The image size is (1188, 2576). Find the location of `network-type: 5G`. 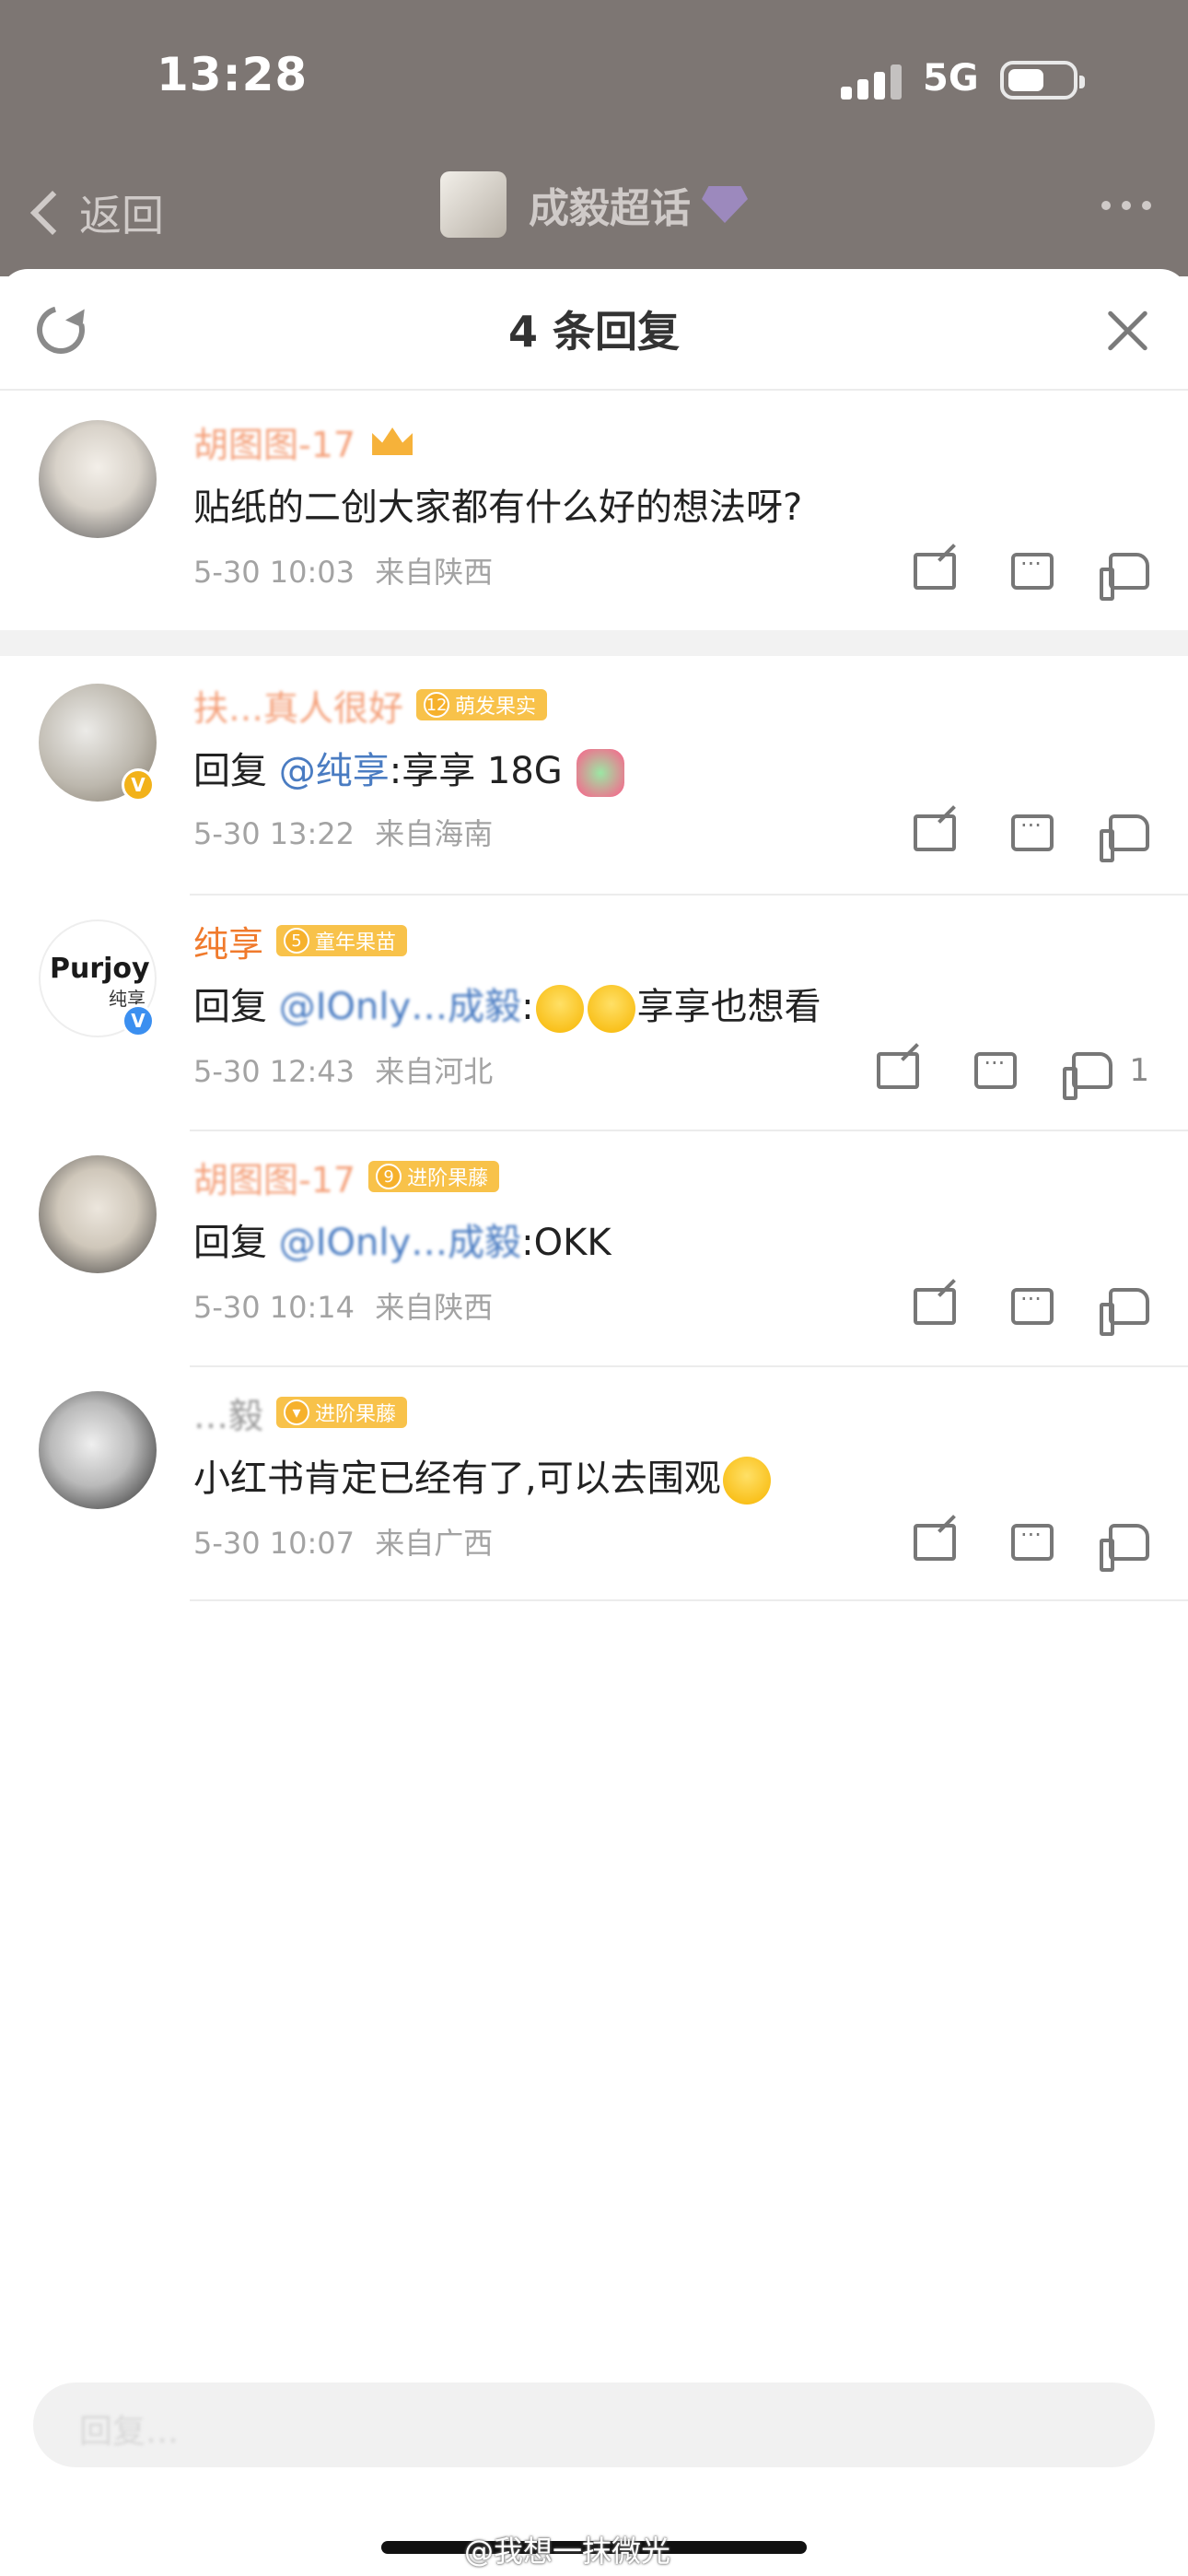

network-type: 5G is located at coordinates (951, 78).